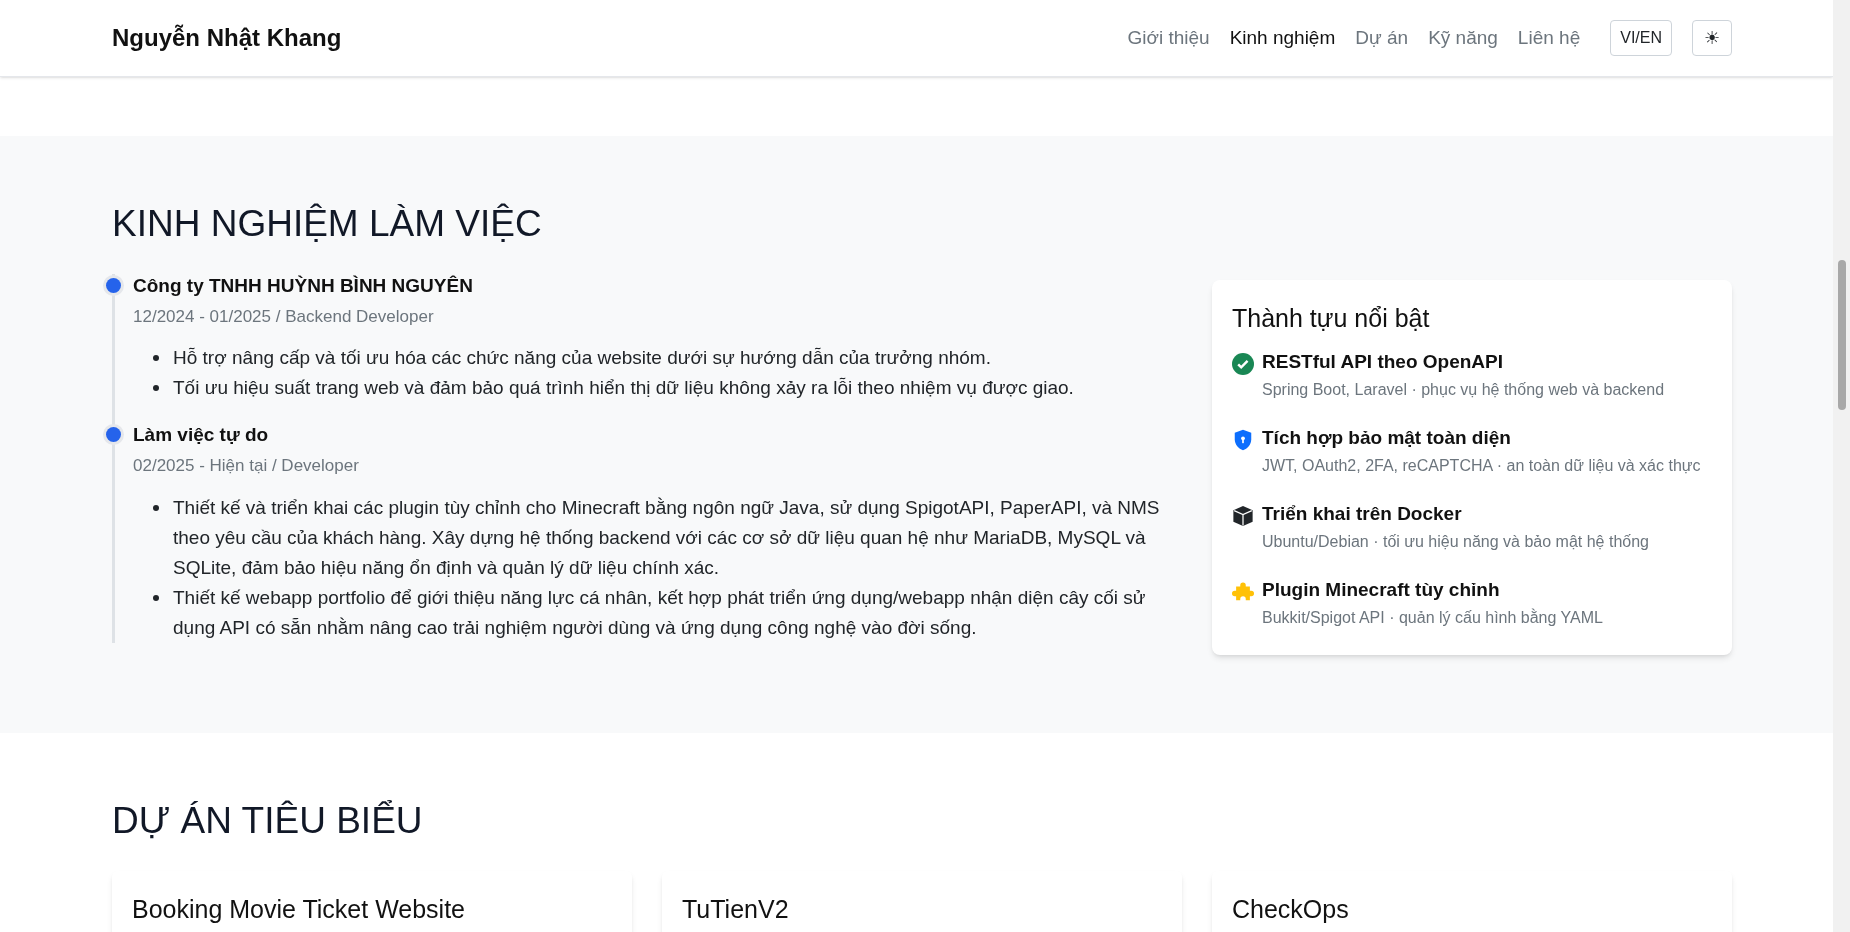 The width and height of the screenshot is (1850, 932). What do you see at coordinates (1381, 590) in the screenshot?
I see `achievement-title: Plugin Minecraft tùy chỉnh` at bounding box center [1381, 590].